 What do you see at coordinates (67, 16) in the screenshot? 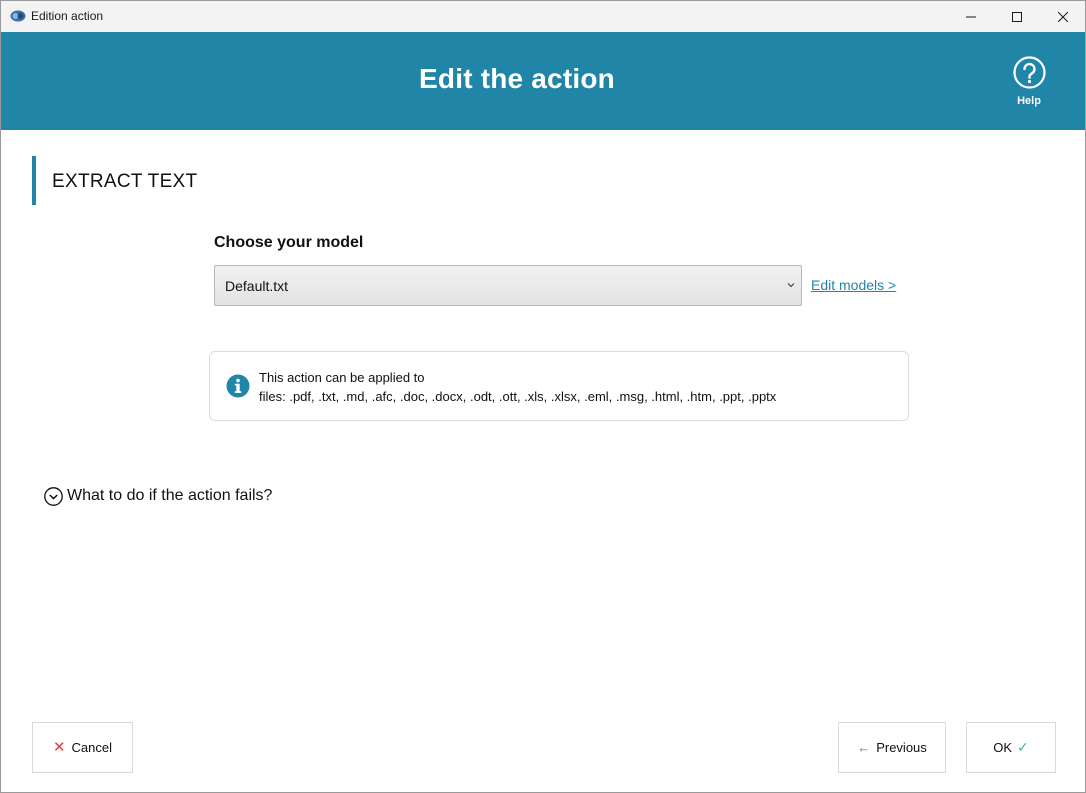
I see `window-title: Edition action` at bounding box center [67, 16].